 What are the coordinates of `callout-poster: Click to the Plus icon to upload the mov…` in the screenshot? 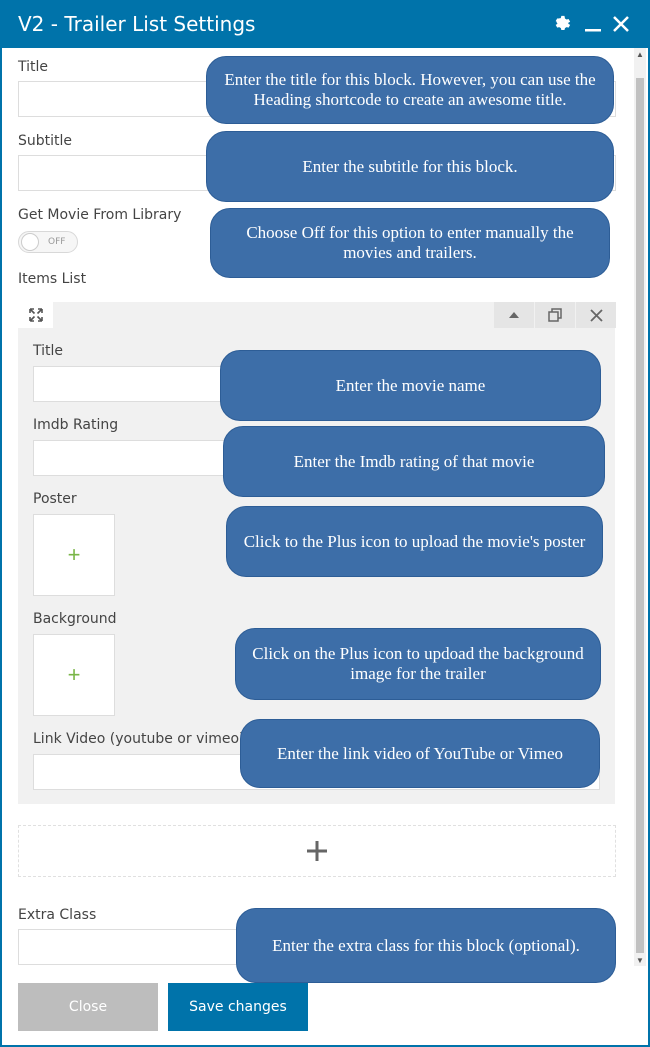 It's located at (414, 541).